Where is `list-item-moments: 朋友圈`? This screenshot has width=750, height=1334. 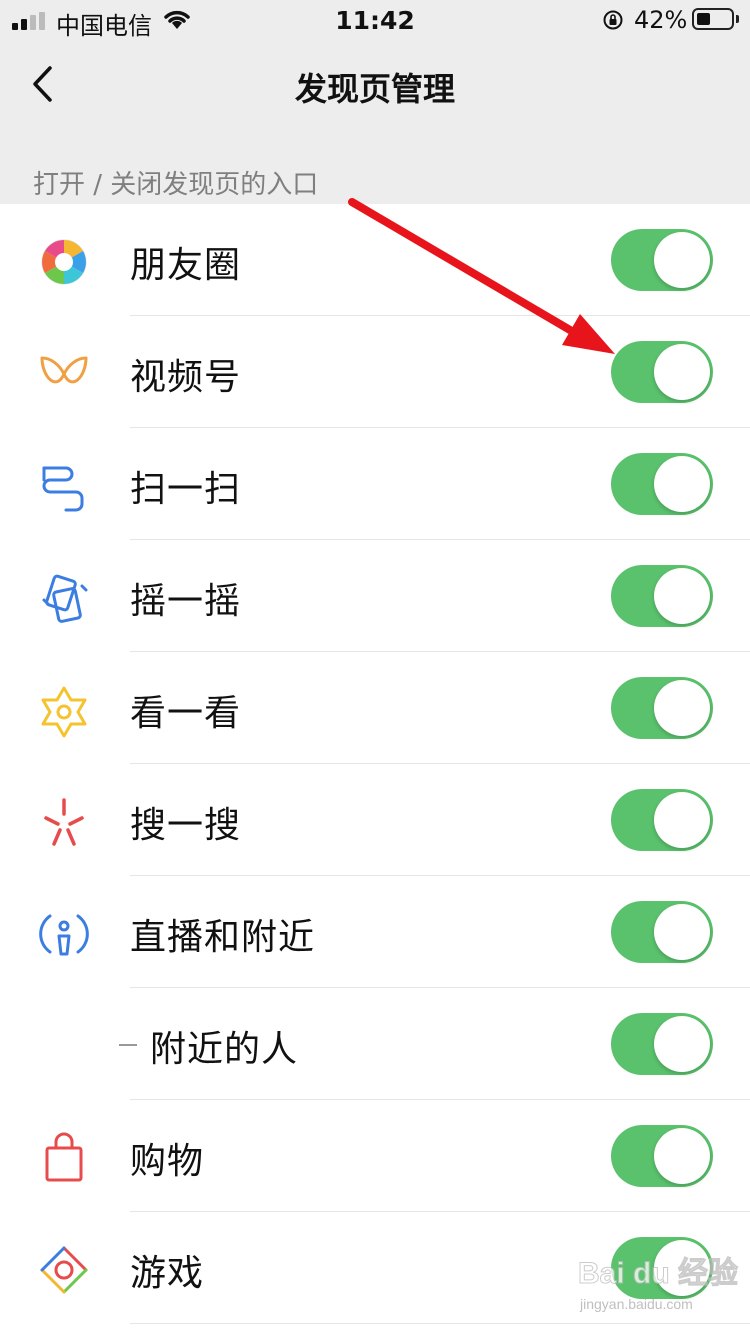 list-item-moments: 朋友圈 is located at coordinates (375, 260).